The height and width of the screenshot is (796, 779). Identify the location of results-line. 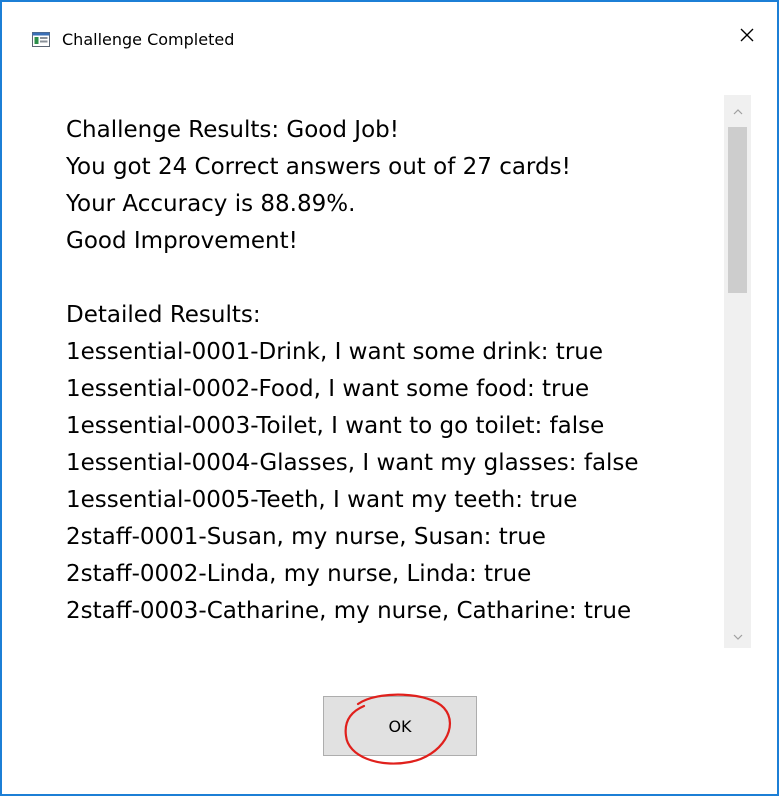
(391, 278).